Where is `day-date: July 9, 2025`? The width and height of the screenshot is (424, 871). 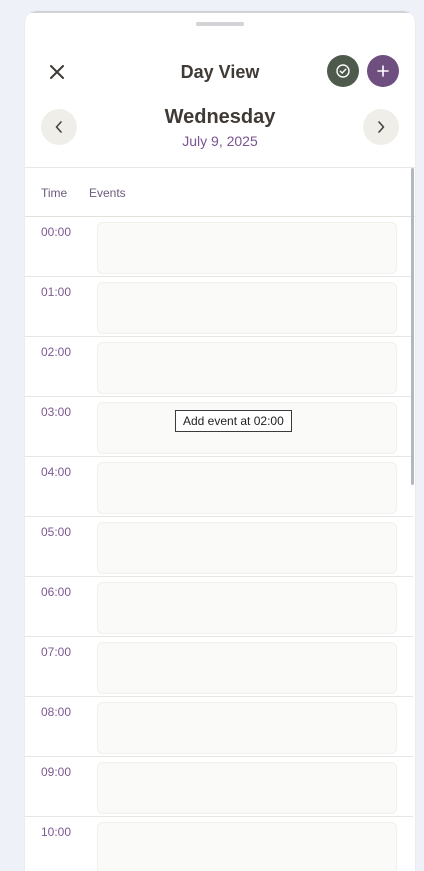 day-date: July 9, 2025 is located at coordinates (220, 141).